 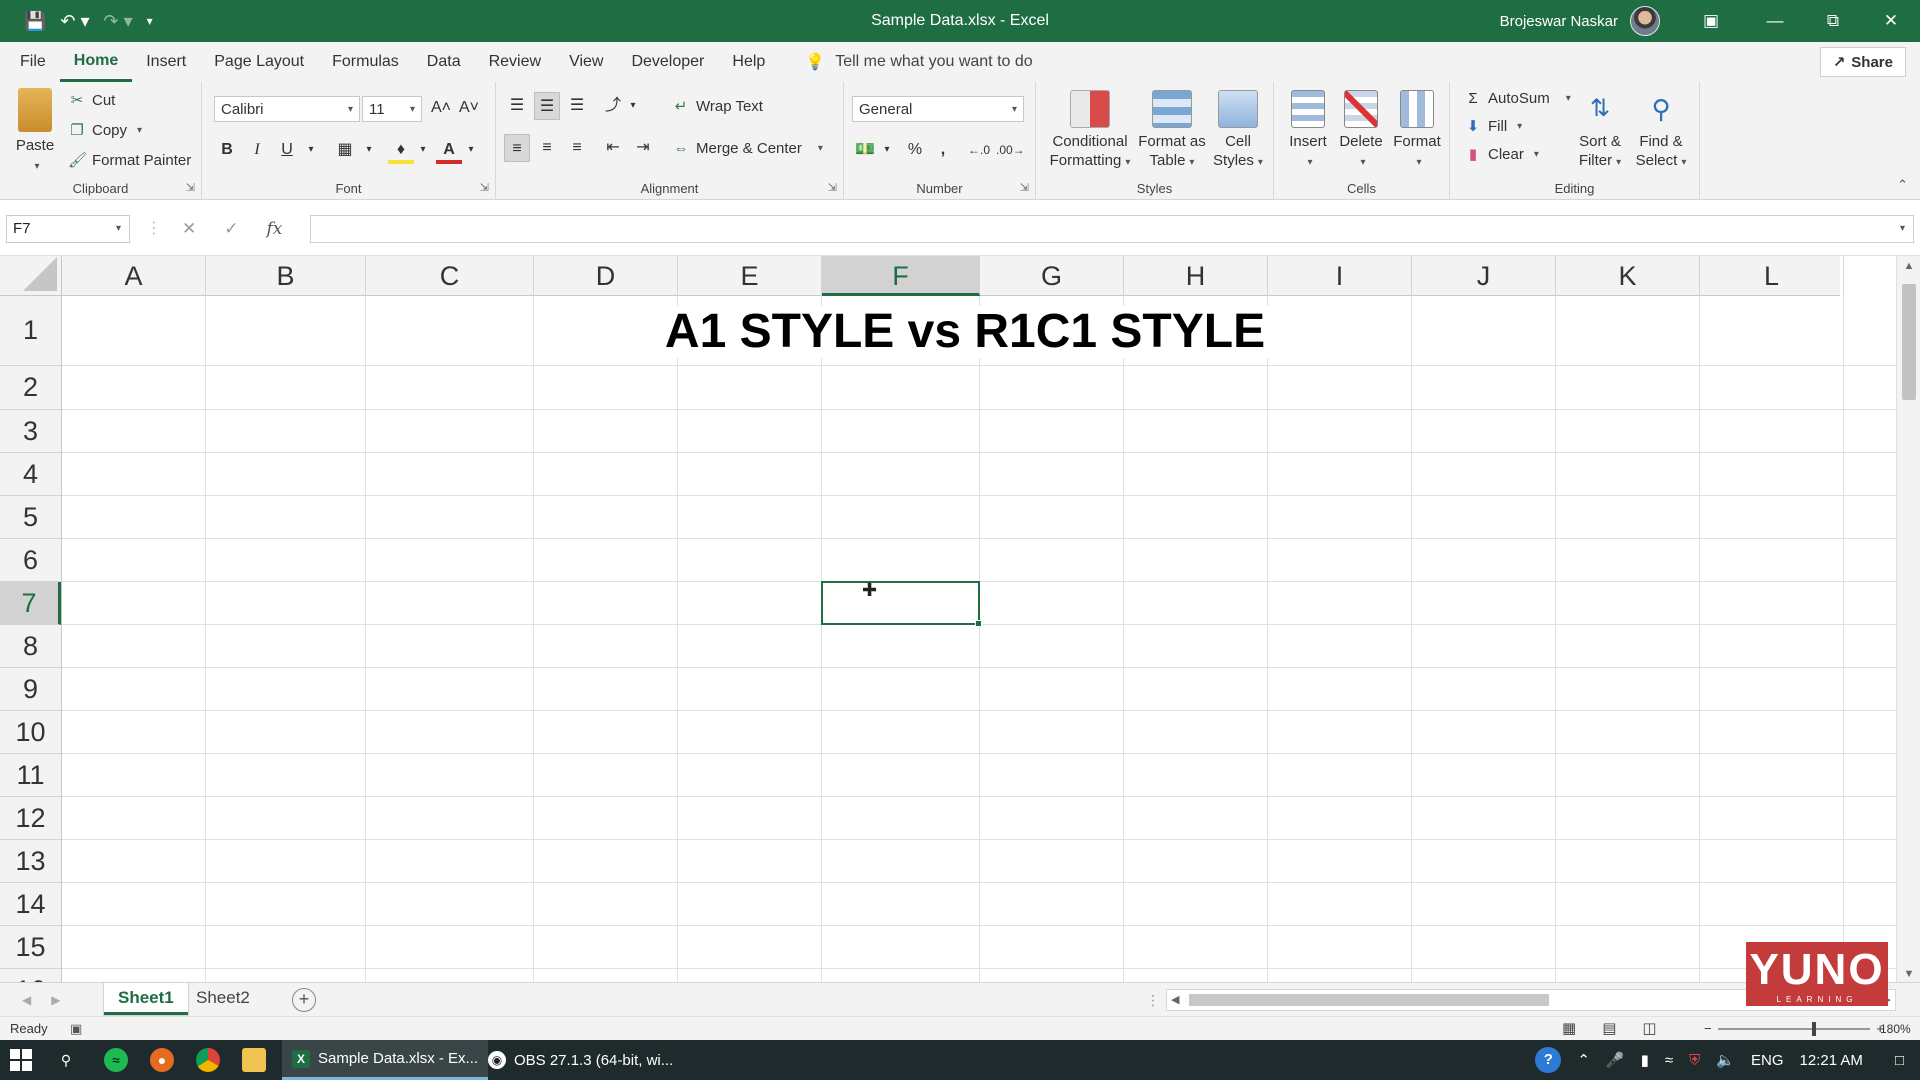 I want to click on expand-formula-bar-icon: ▾, so click(x=1902, y=228).